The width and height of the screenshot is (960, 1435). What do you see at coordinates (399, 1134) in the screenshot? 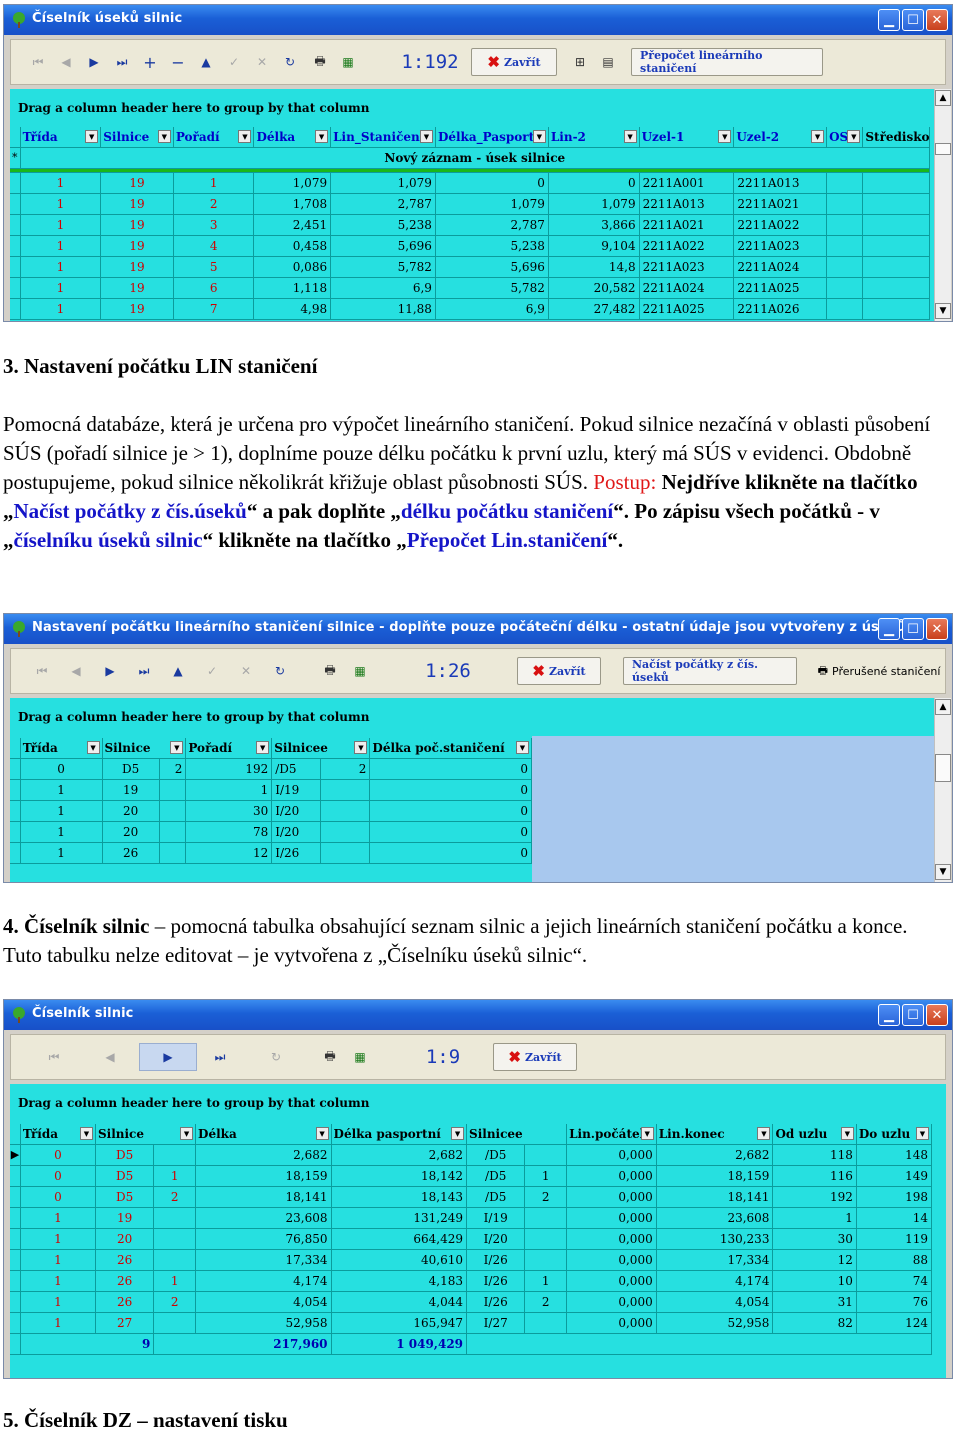
I see `column-header: Délka pasportní ▼` at bounding box center [399, 1134].